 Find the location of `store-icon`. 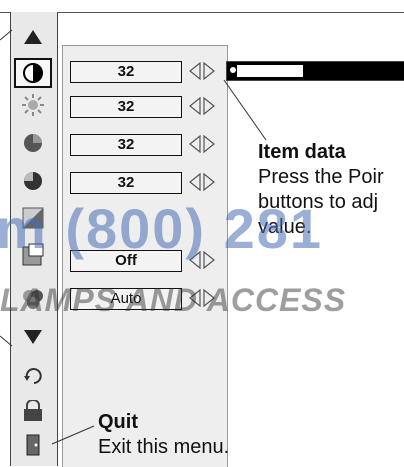

store-icon is located at coordinates (33, 410).